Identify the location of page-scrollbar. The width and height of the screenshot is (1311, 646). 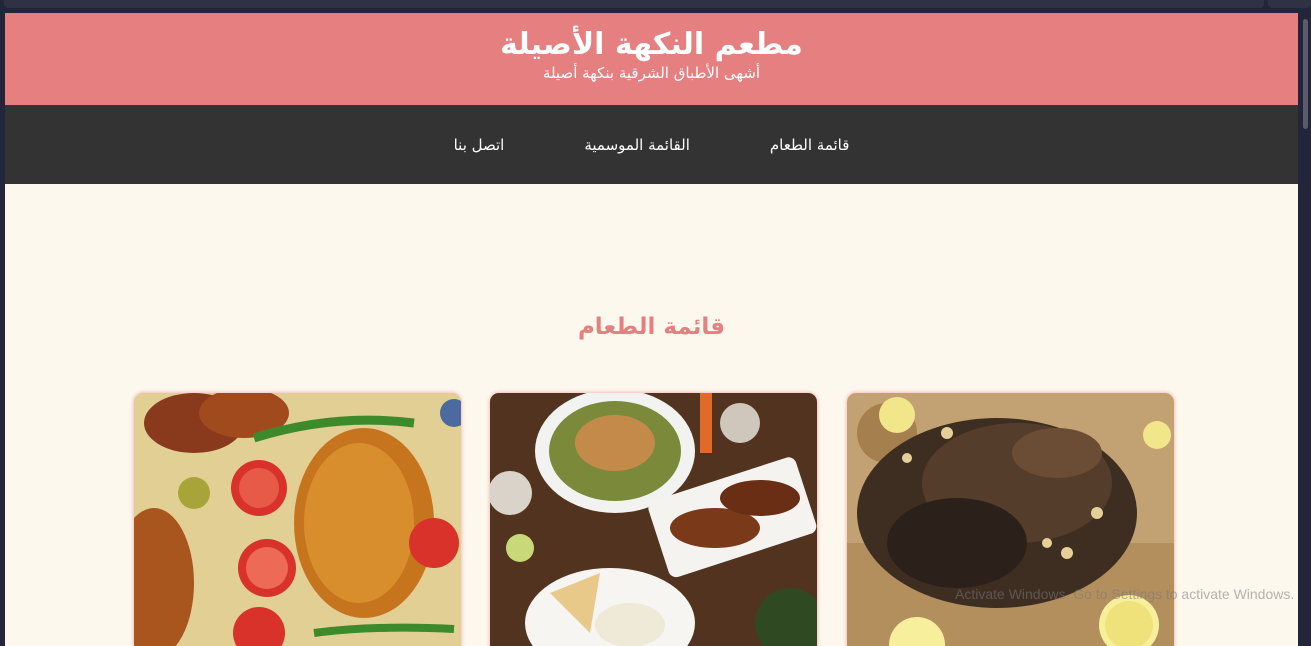
(1305, 329).